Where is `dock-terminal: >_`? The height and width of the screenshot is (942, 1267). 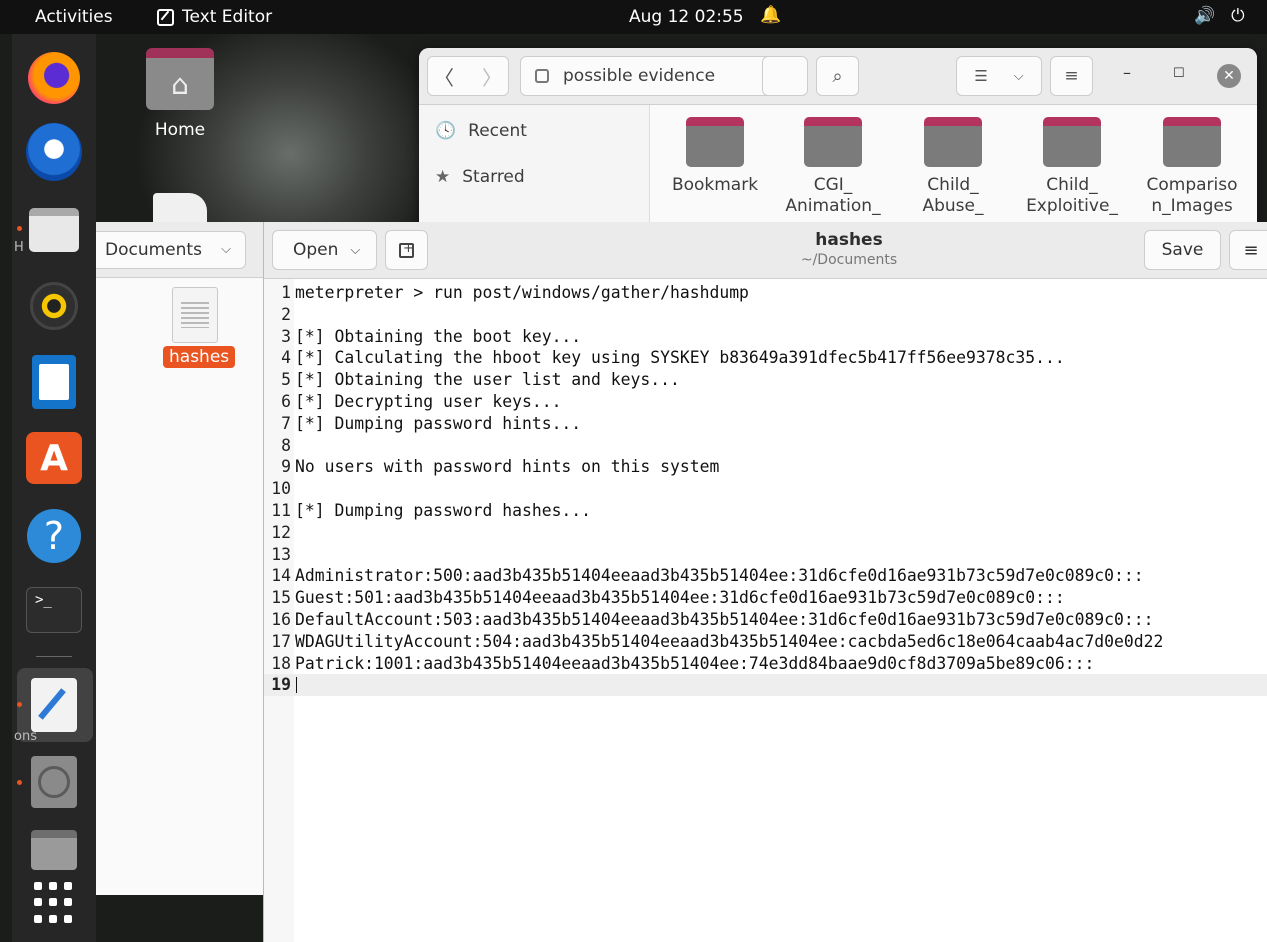 dock-terminal: >_ is located at coordinates (54, 610).